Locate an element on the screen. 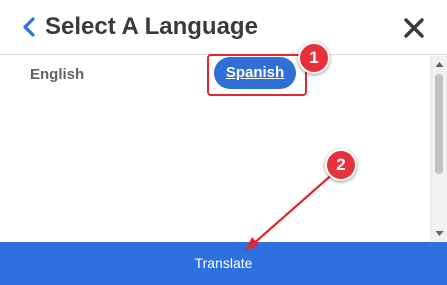 This screenshot has width=447, height=285. chevron-left-icon is located at coordinates (29, 27).